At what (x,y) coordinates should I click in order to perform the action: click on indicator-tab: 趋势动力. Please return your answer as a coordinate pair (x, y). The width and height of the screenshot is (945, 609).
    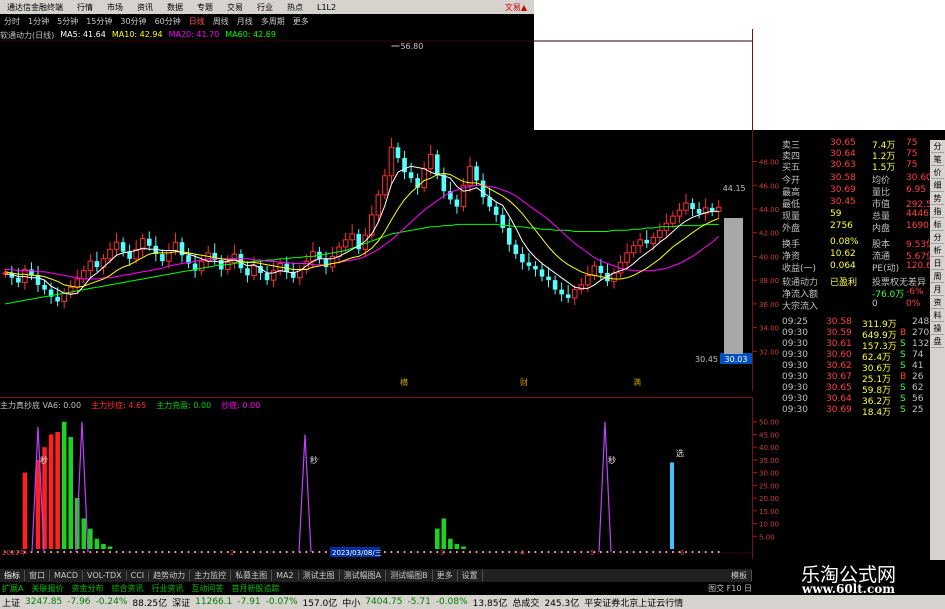
    Looking at the image, I should click on (170, 575).